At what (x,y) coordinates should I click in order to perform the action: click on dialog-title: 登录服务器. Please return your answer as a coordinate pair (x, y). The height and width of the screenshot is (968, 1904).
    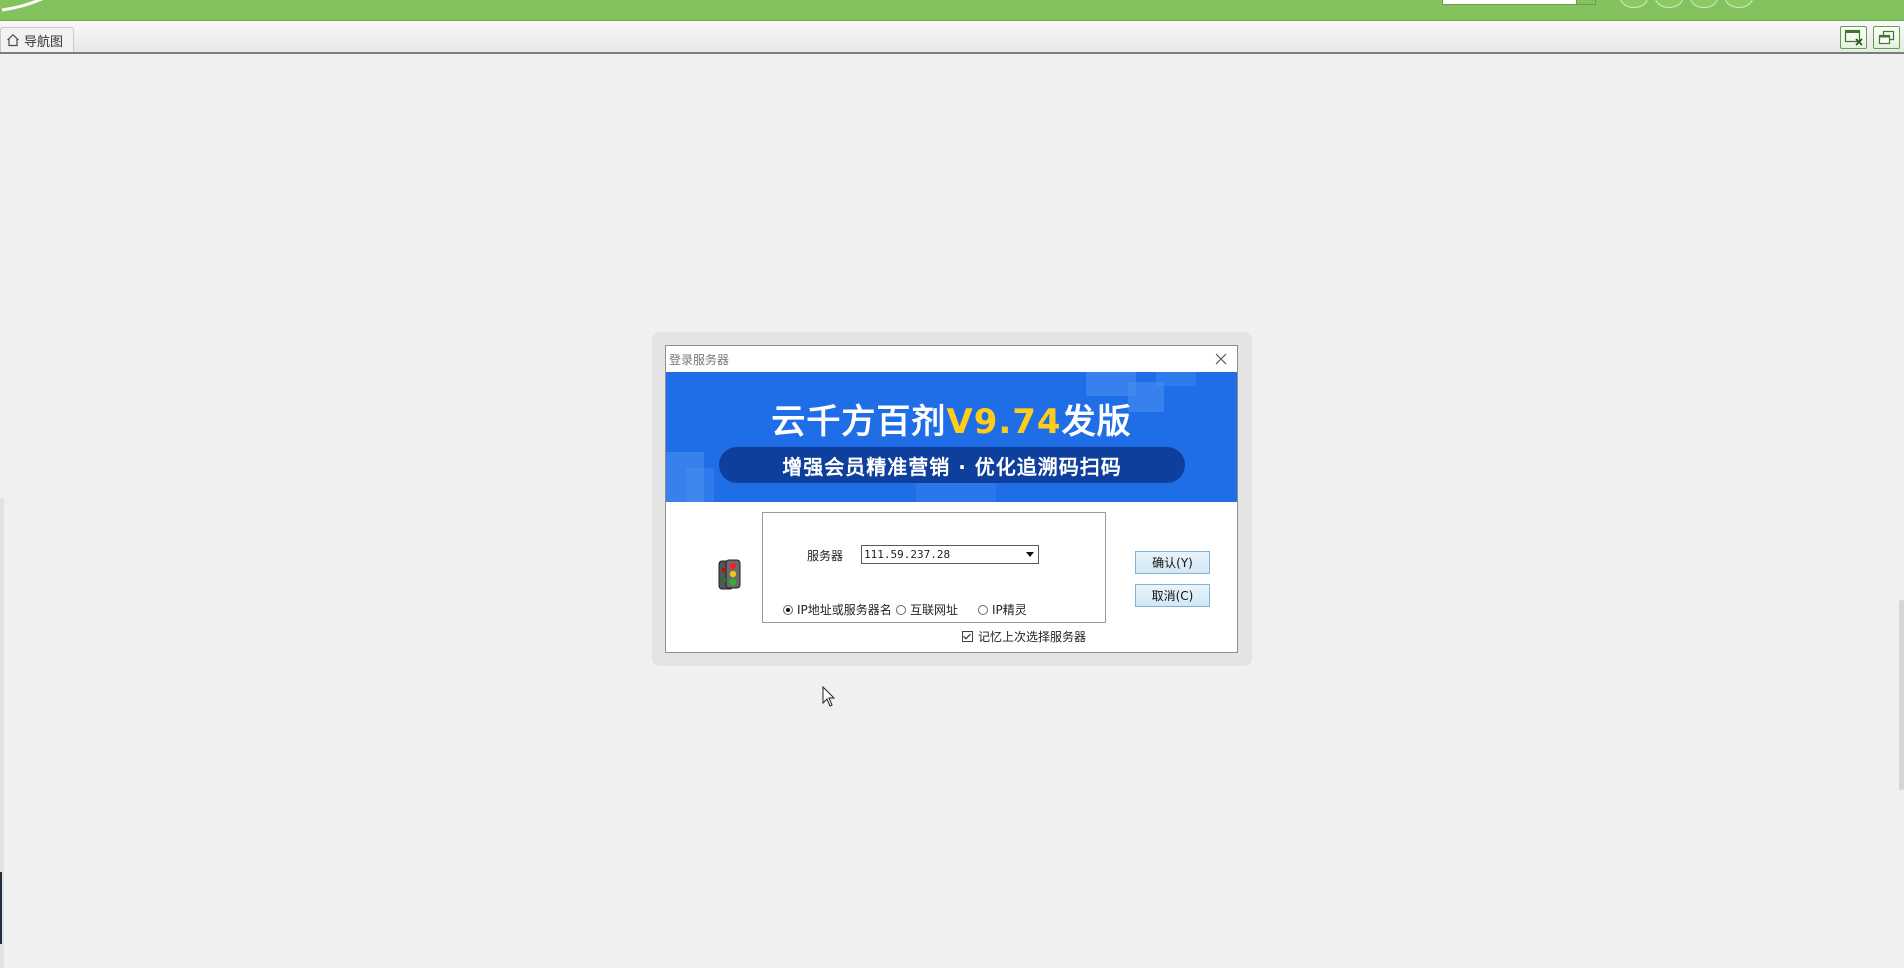
    Looking at the image, I should click on (699, 360).